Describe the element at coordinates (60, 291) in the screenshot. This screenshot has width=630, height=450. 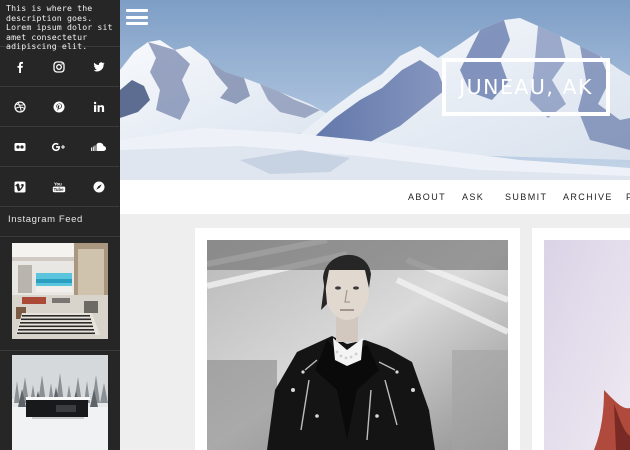
I see `instagram-photo-interior` at that location.